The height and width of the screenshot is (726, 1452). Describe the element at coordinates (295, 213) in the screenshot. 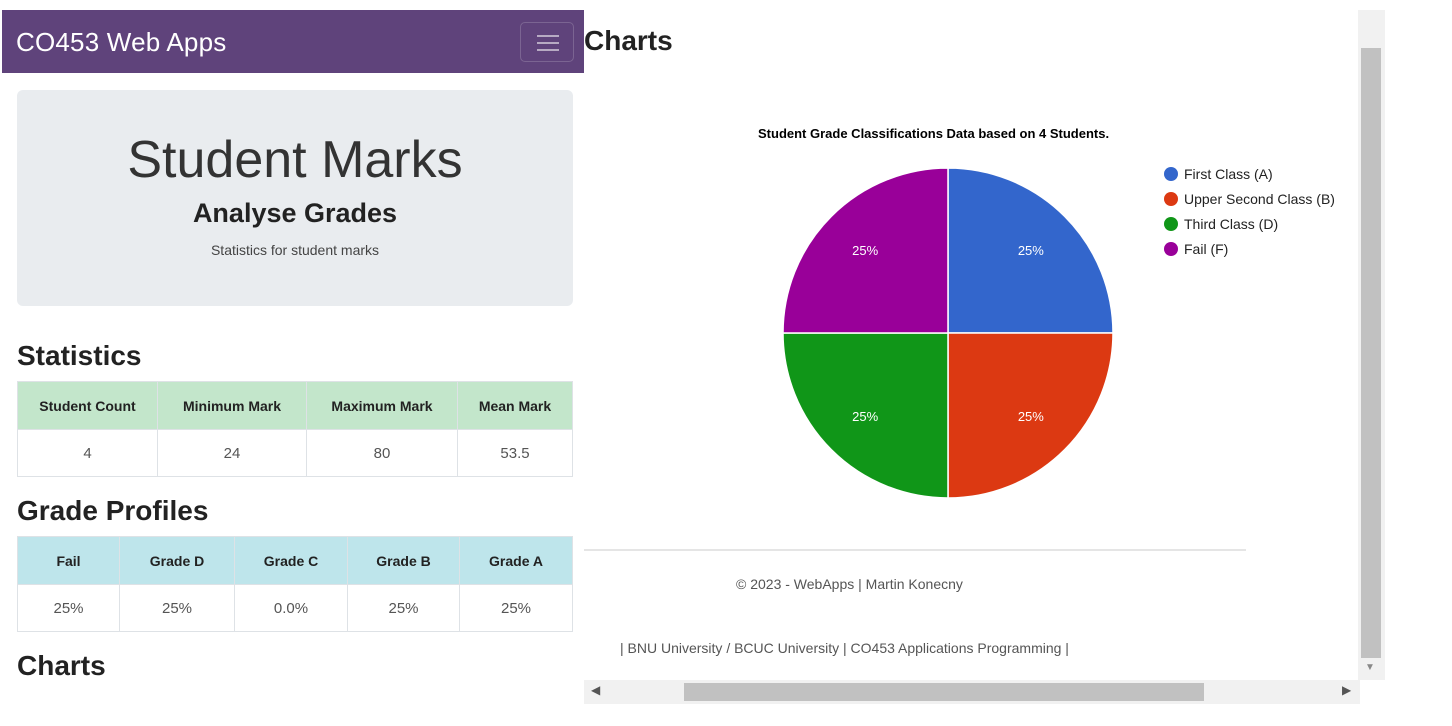

I see `page-subtitle: Analyse Grades` at that location.